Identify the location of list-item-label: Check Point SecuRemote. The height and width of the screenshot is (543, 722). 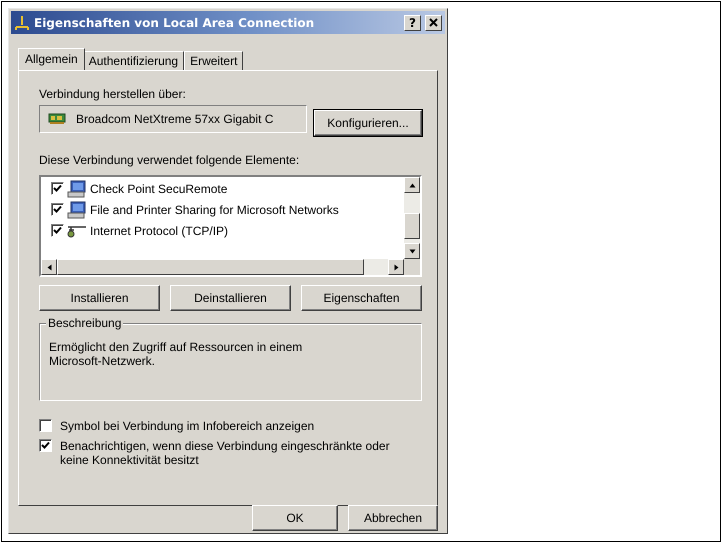
(159, 189).